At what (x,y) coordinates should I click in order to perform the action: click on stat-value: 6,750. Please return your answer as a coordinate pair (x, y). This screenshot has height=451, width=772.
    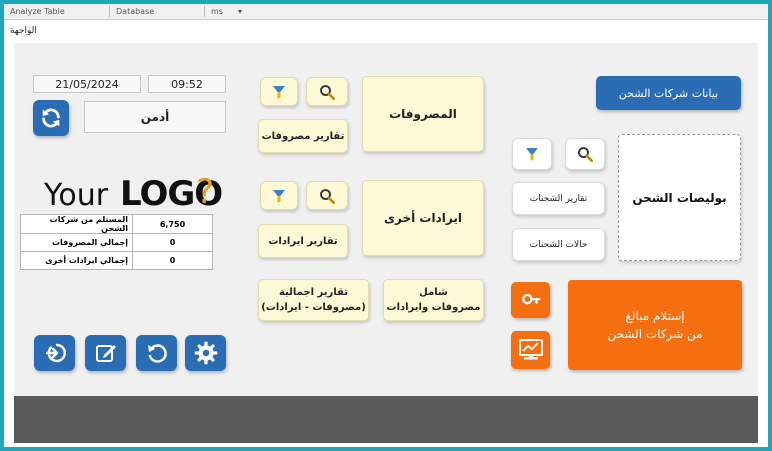
    Looking at the image, I should click on (172, 224).